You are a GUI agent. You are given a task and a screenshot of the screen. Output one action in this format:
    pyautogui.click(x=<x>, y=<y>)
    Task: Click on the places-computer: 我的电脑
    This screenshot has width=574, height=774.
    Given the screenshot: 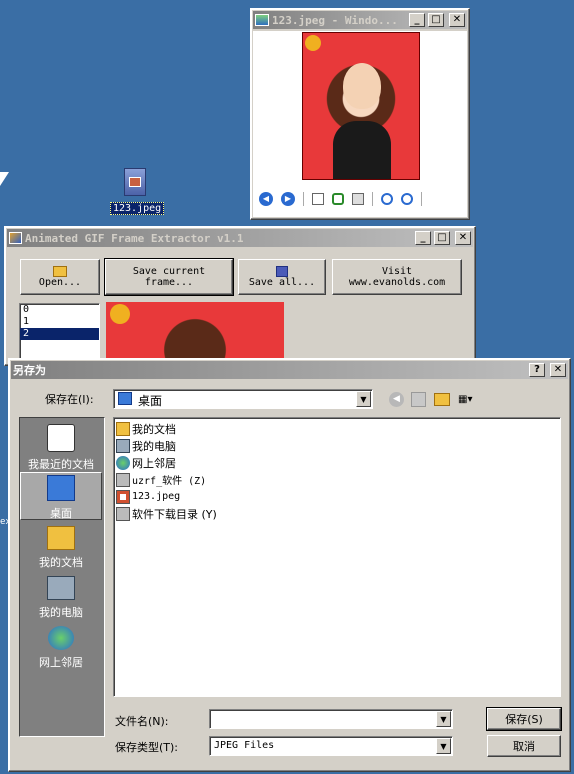 What is the action you would take?
    pyautogui.click(x=61, y=598)
    